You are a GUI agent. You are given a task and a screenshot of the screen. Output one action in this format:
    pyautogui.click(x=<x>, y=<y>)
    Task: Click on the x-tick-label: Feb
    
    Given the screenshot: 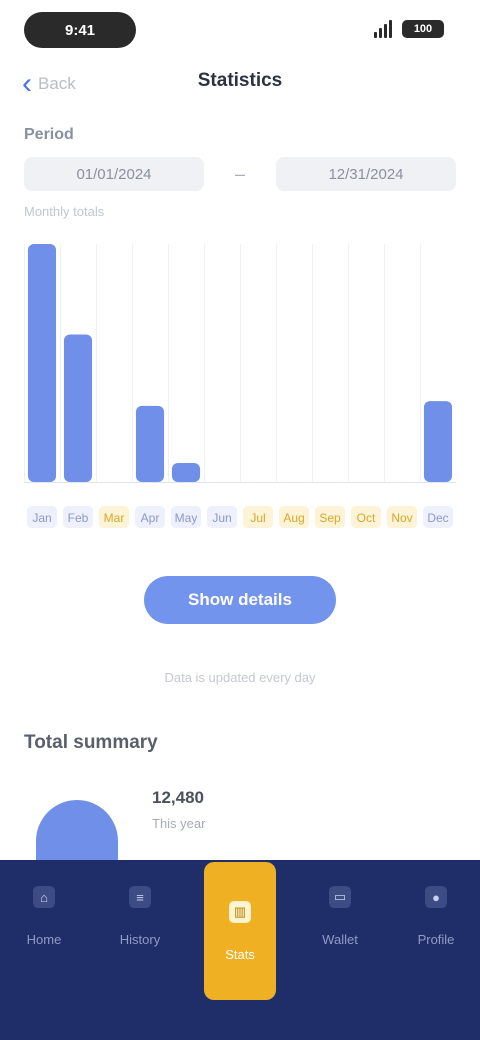 What is the action you would take?
    pyautogui.click(x=78, y=518)
    